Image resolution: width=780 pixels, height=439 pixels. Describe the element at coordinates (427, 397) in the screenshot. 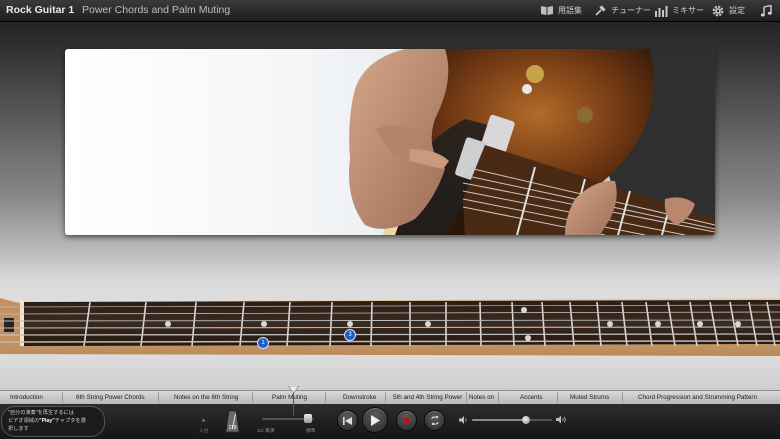

I see `chapter-5th-4th-string-power: 5th and 4th String Power` at that location.